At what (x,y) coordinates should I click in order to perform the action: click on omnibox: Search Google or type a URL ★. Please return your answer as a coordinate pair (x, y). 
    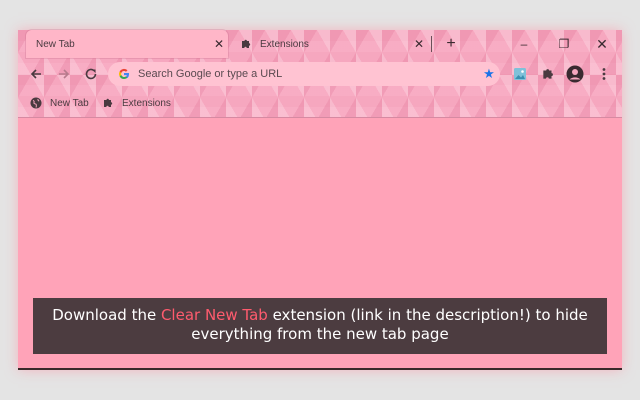
    Looking at the image, I should click on (304, 74).